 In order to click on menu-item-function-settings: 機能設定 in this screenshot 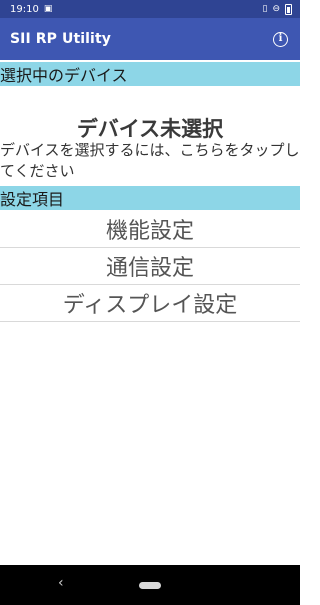, I will do `click(150, 229)`.